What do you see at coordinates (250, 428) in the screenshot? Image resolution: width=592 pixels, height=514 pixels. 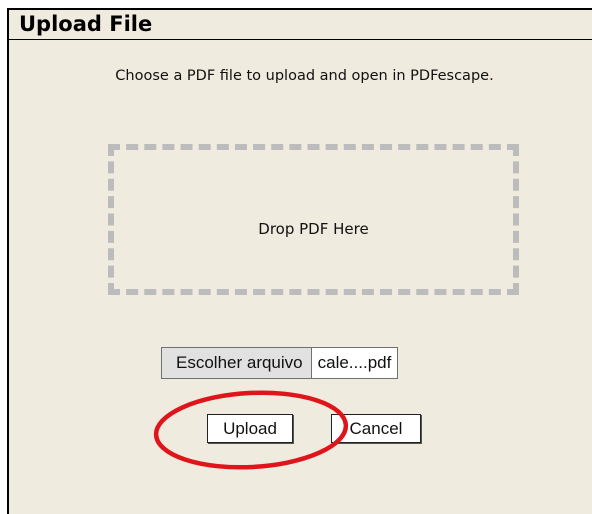 I see `upload-button: Upload` at bounding box center [250, 428].